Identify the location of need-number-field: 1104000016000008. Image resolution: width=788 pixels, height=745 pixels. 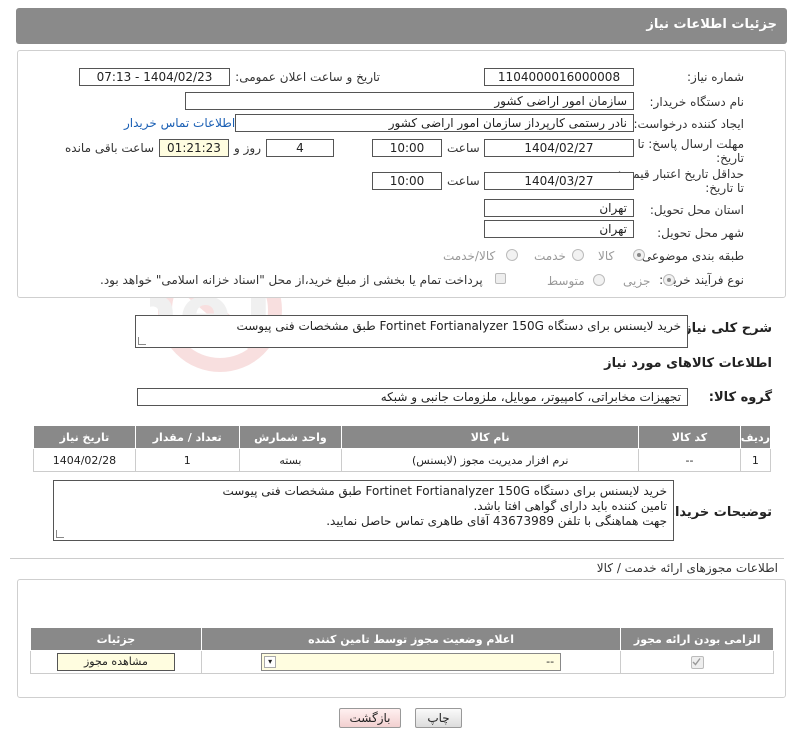
(559, 77).